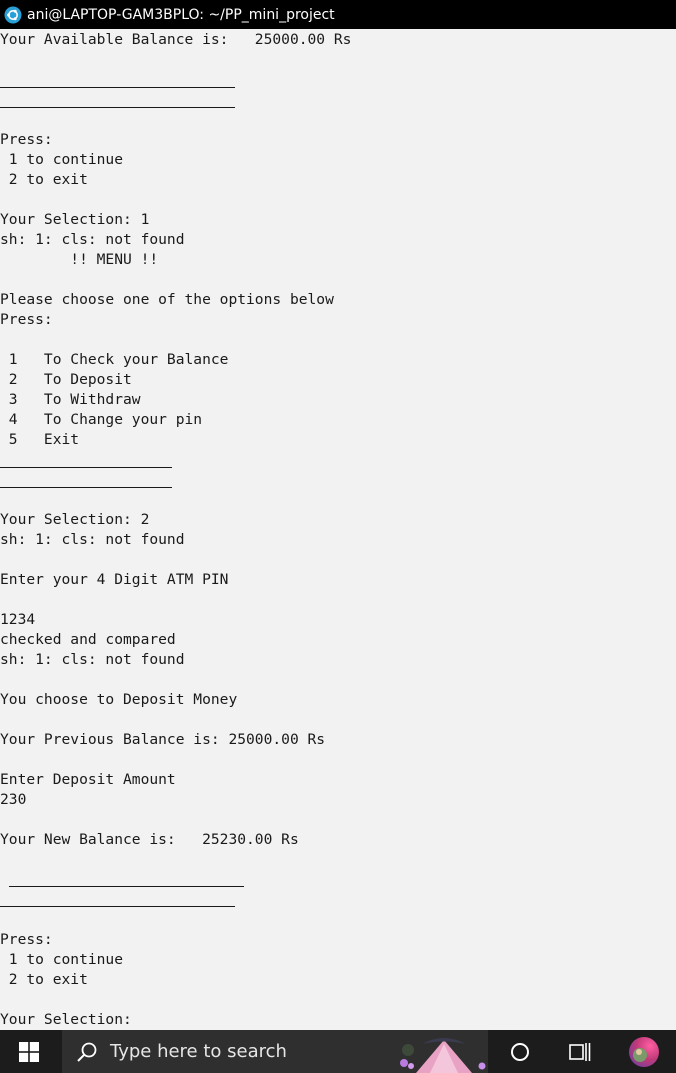  I want to click on terminal-line: checked and compared, so click(88, 639).